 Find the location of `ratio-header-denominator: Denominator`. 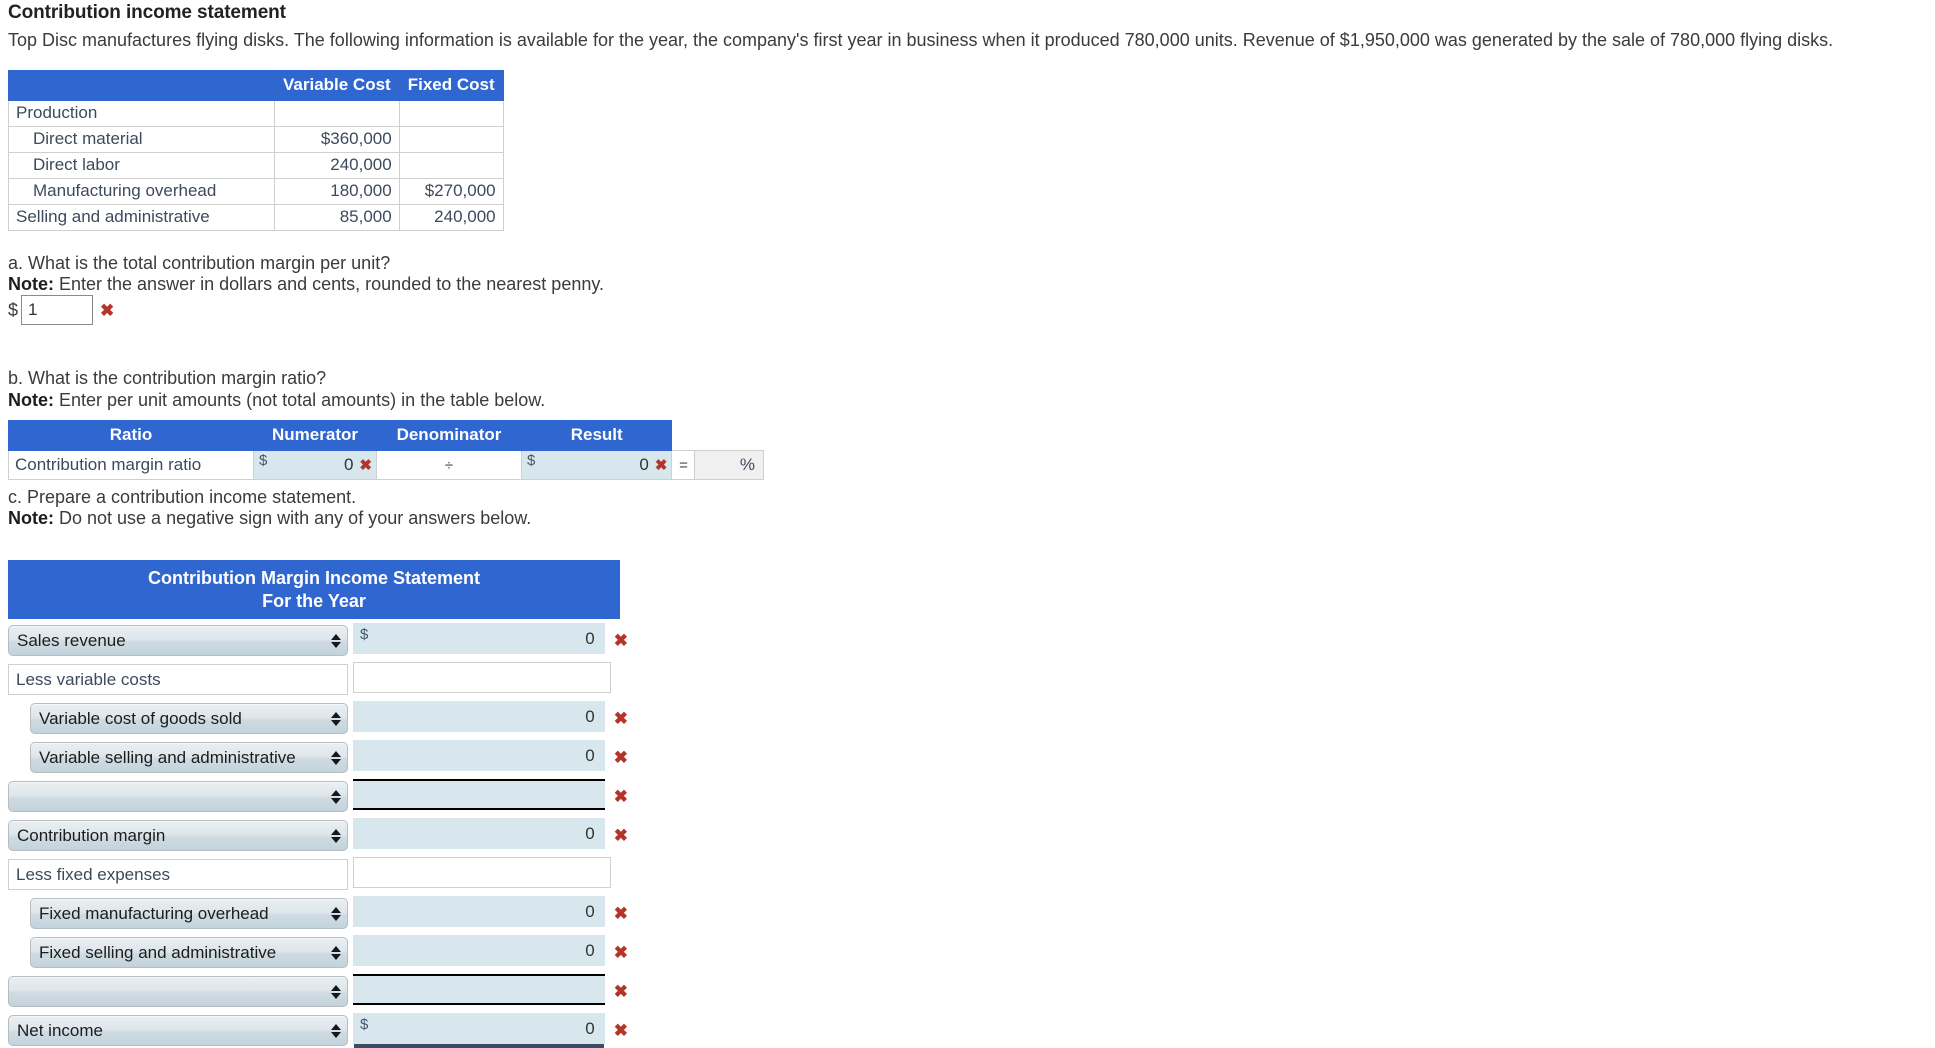

ratio-header-denominator: Denominator is located at coordinates (449, 435).